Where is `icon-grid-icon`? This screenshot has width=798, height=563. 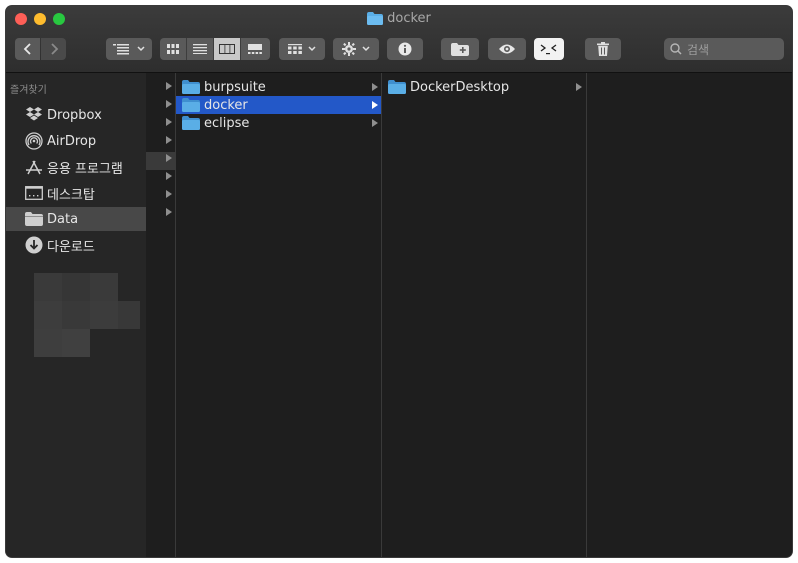 icon-grid-icon is located at coordinates (173, 49).